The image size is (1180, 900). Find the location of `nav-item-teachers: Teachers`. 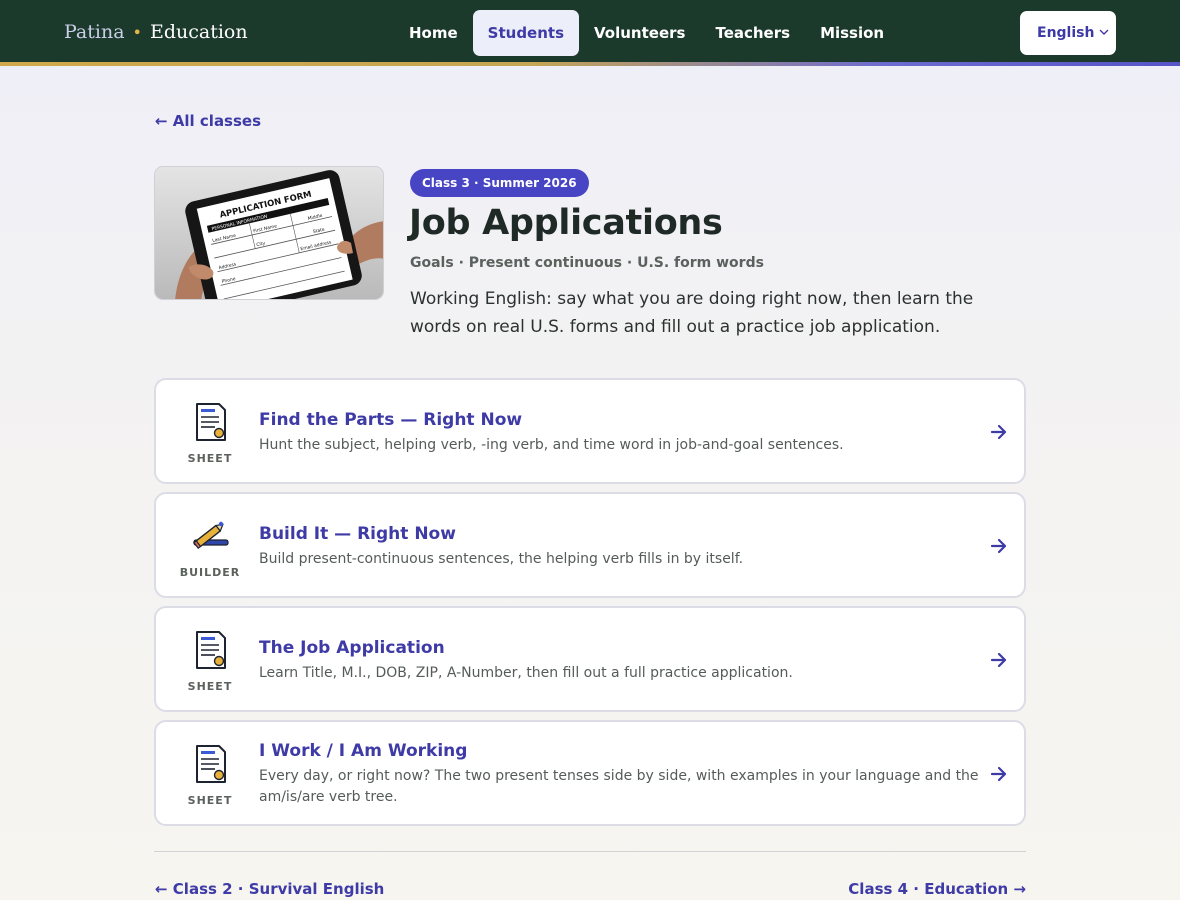

nav-item-teachers: Teachers is located at coordinates (752, 33).